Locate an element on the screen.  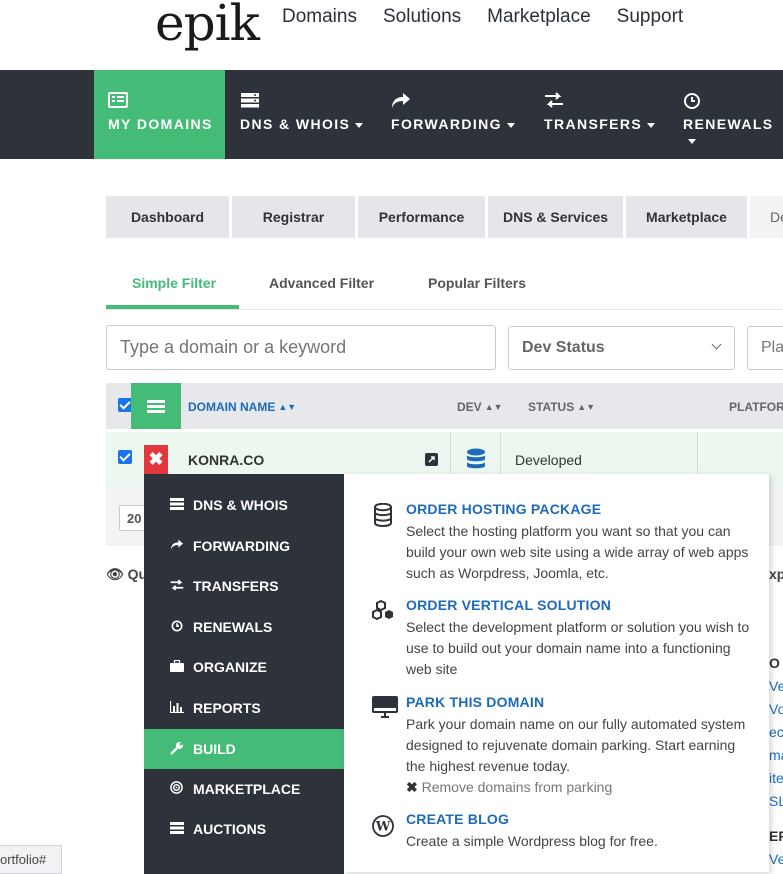
top-nav: Domains Solutions Marketplace Support is located at coordinates (495, 17).